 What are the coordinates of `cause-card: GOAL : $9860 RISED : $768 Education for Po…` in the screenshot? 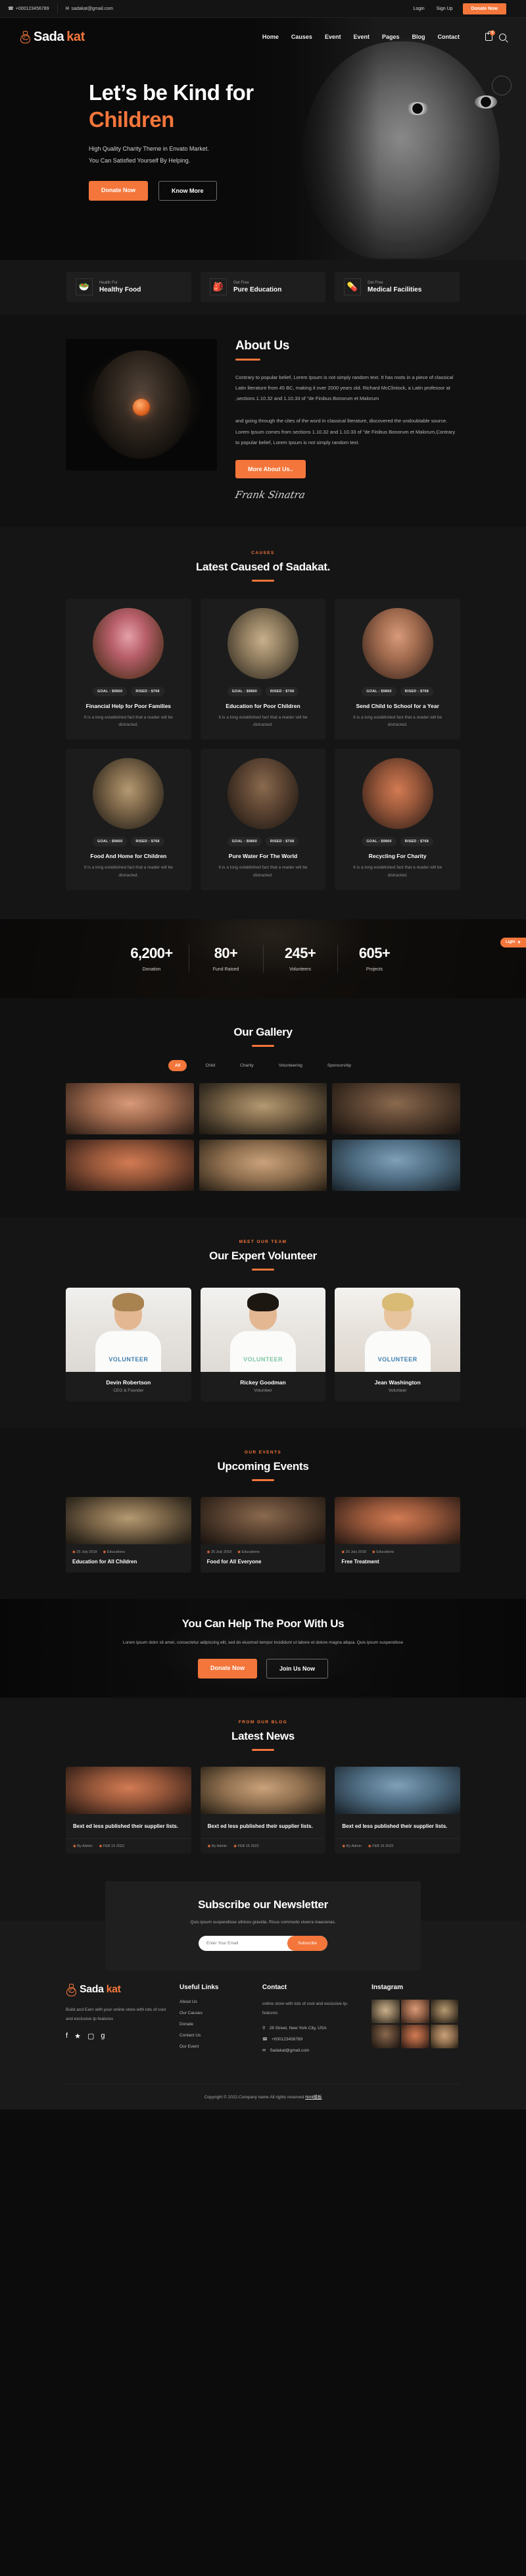 It's located at (263, 669).